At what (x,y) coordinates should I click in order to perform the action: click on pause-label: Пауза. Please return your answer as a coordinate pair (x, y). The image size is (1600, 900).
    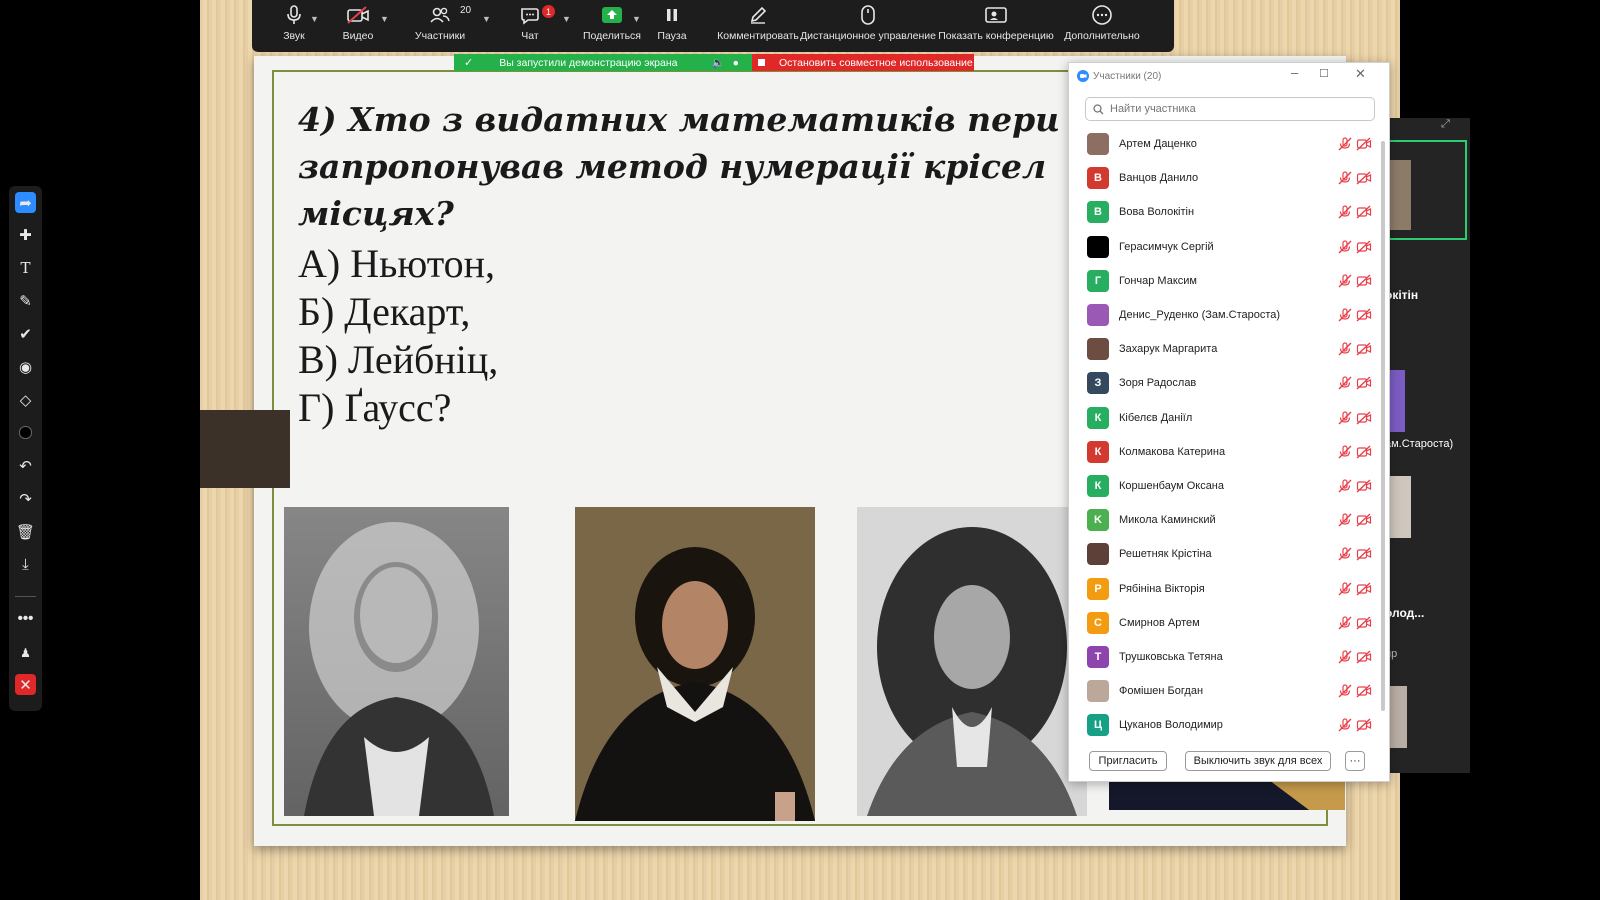
    Looking at the image, I should click on (672, 36).